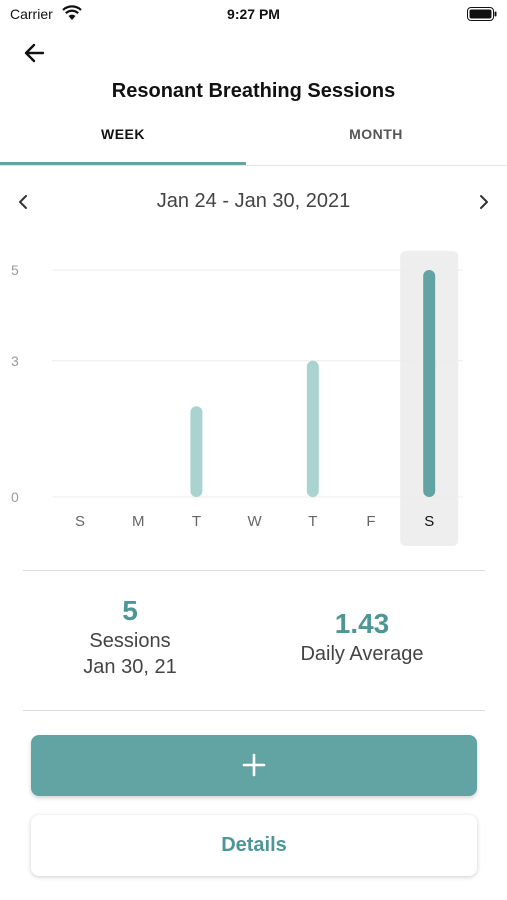 The width and height of the screenshot is (507, 900). I want to click on date-range-label: Jan 24 - Jan 30, 2021, so click(253, 201).